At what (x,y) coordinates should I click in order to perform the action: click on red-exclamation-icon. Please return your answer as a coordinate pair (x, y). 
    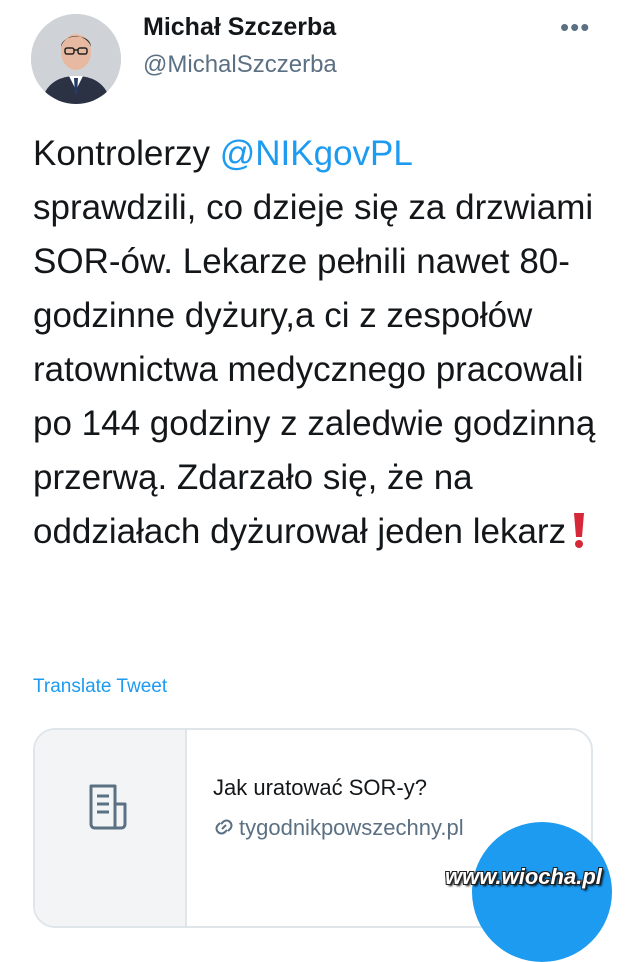
    Looking at the image, I should click on (579, 538).